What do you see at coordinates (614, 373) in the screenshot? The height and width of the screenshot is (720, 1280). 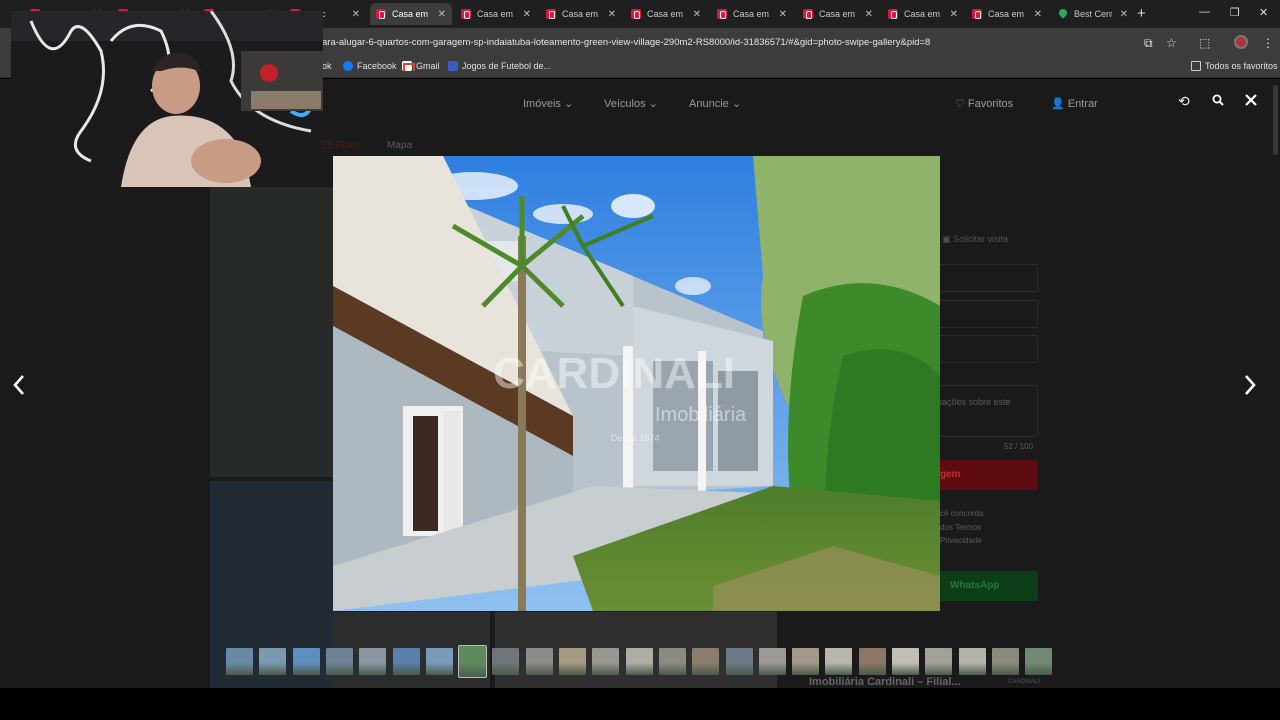 I see `watermark-brand: CARDINALI` at bounding box center [614, 373].